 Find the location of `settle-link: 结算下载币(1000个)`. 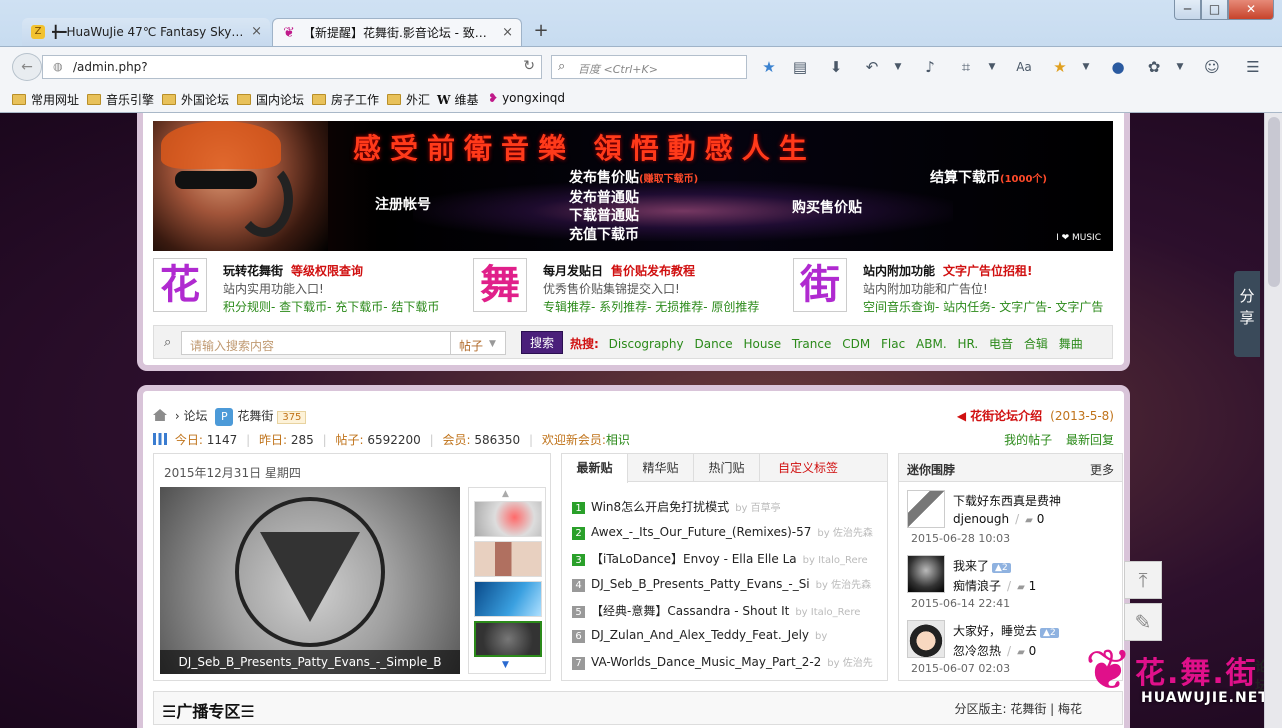

settle-link: 结算下载币(1000个) is located at coordinates (988, 177).